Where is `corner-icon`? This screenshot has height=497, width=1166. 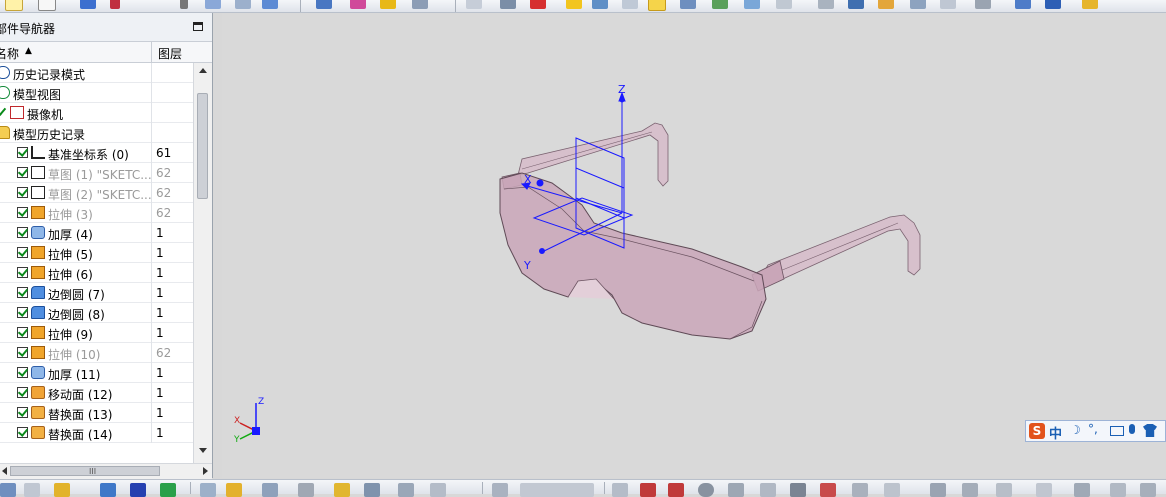
corner-icon is located at coordinates (1118, 490).